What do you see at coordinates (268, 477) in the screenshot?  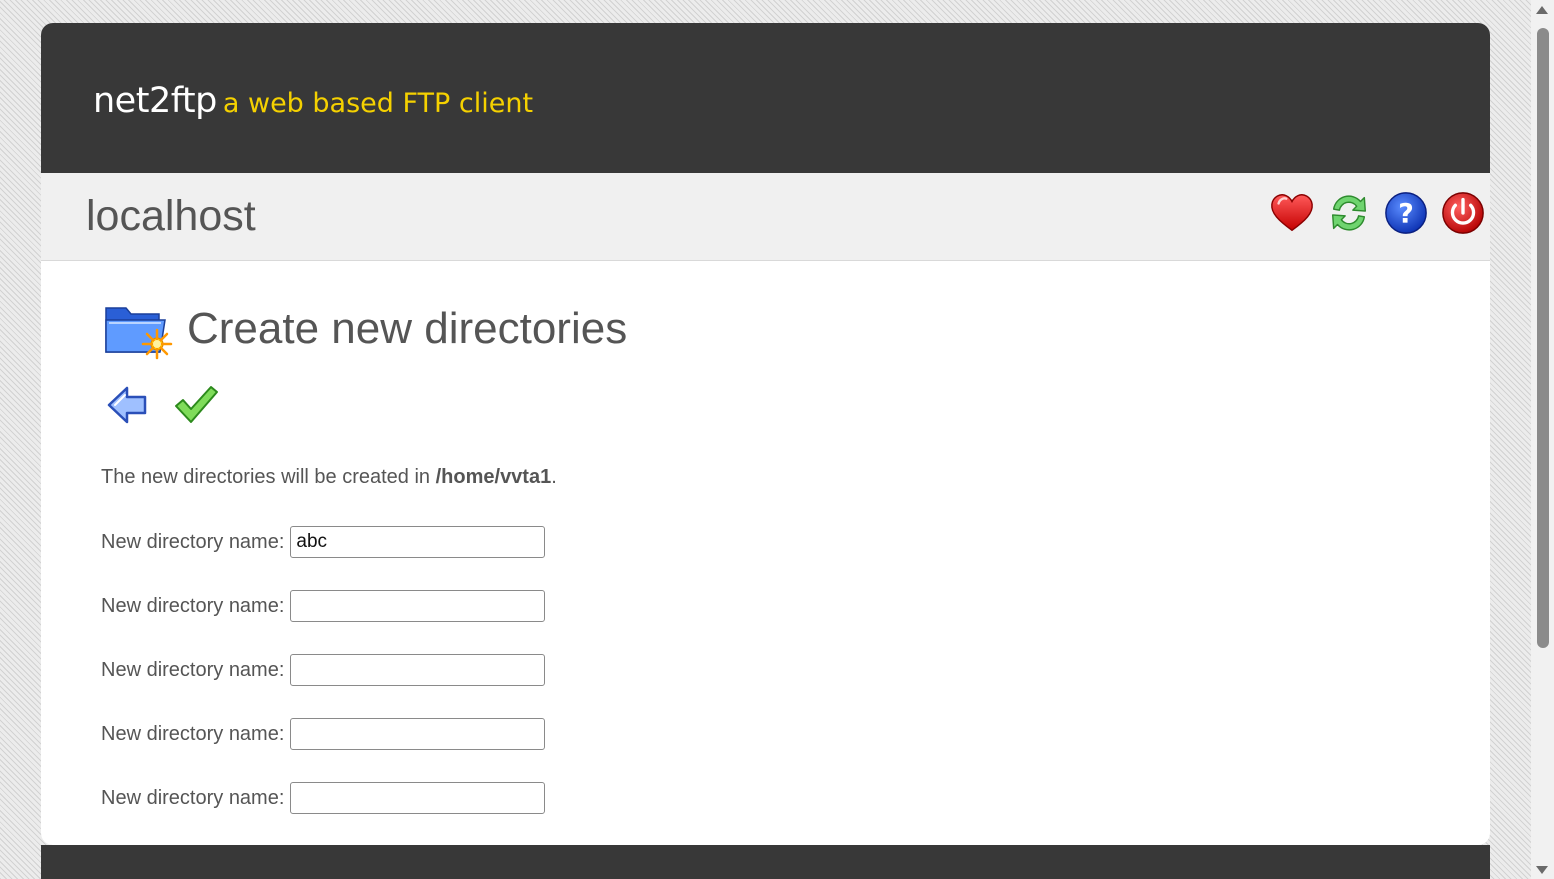 I see `info-prefix: The new directories will be created in` at bounding box center [268, 477].